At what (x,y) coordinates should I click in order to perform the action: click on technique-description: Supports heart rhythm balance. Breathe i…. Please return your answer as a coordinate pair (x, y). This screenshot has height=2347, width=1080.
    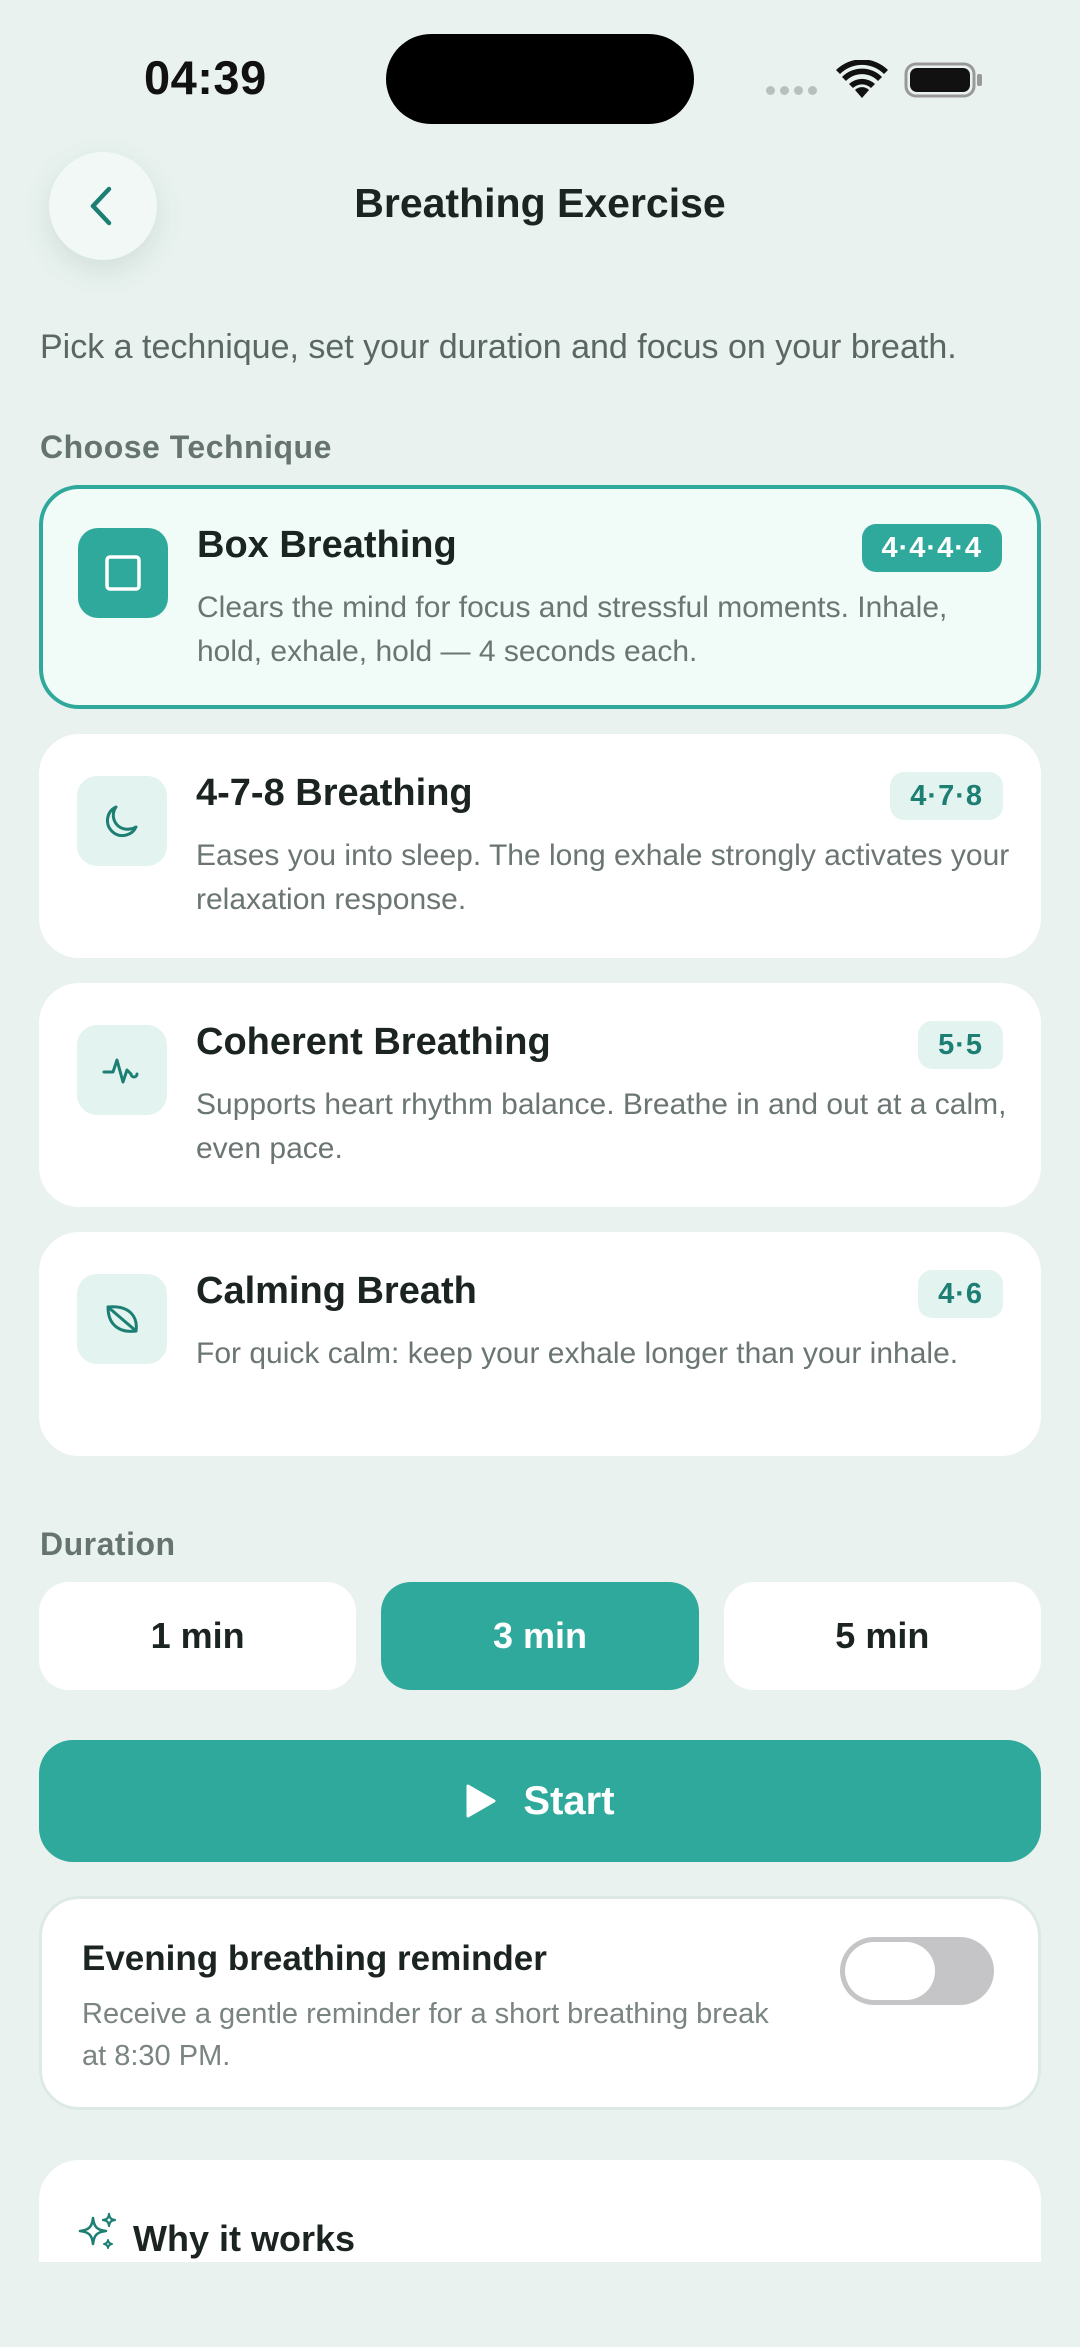
    Looking at the image, I should click on (601, 1126).